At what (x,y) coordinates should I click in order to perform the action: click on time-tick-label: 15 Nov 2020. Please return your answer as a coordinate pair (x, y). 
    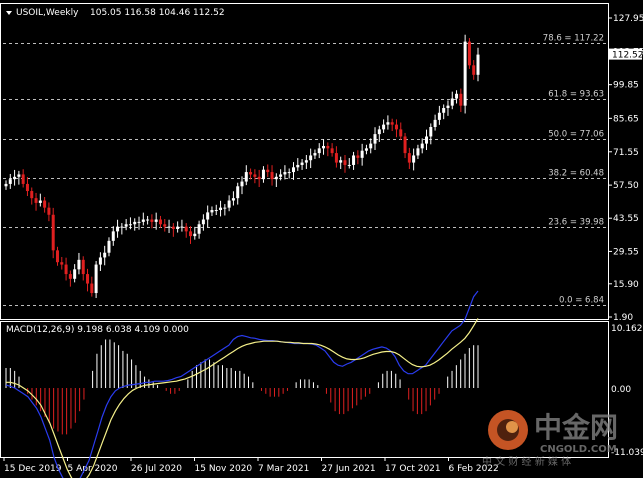
    Looking at the image, I should click on (224, 469).